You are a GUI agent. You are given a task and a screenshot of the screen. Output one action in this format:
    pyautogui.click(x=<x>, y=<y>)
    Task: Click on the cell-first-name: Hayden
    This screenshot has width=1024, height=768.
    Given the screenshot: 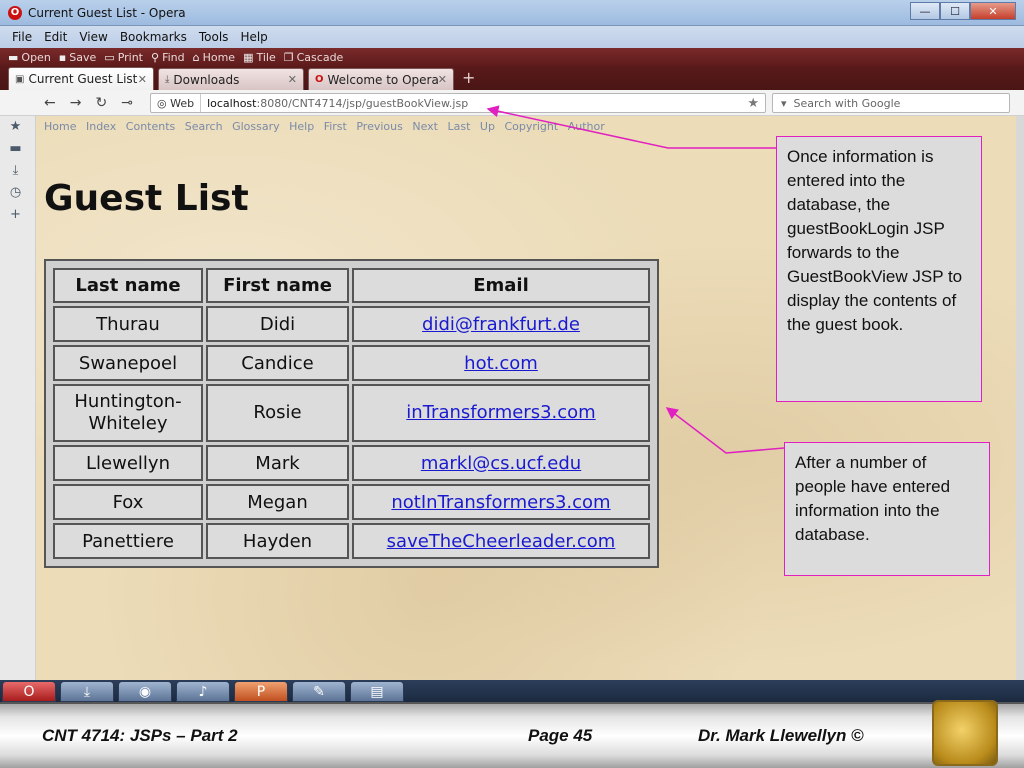 What is the action you would take?
    pyautogui.click(x=277, y=541)
    